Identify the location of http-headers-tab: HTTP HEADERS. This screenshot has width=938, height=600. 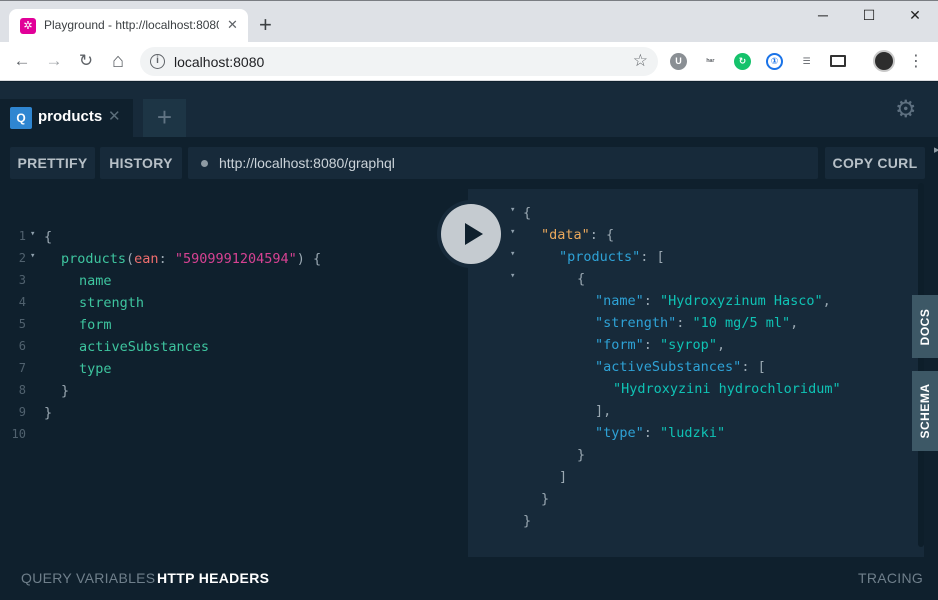
(213, 578).